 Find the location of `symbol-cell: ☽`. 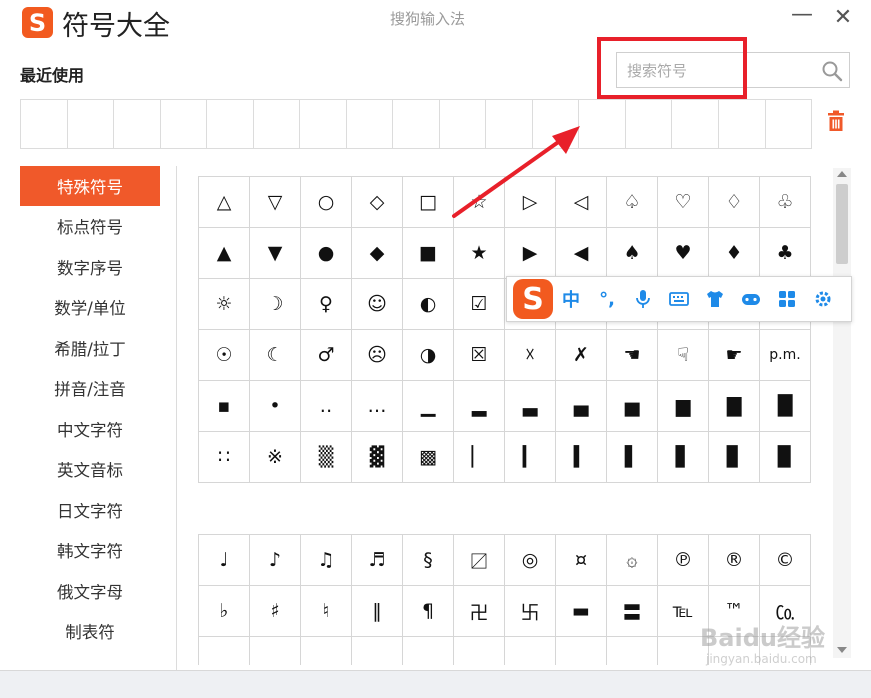

symbol-cell: ☽ is located at coordinates (275, 304).